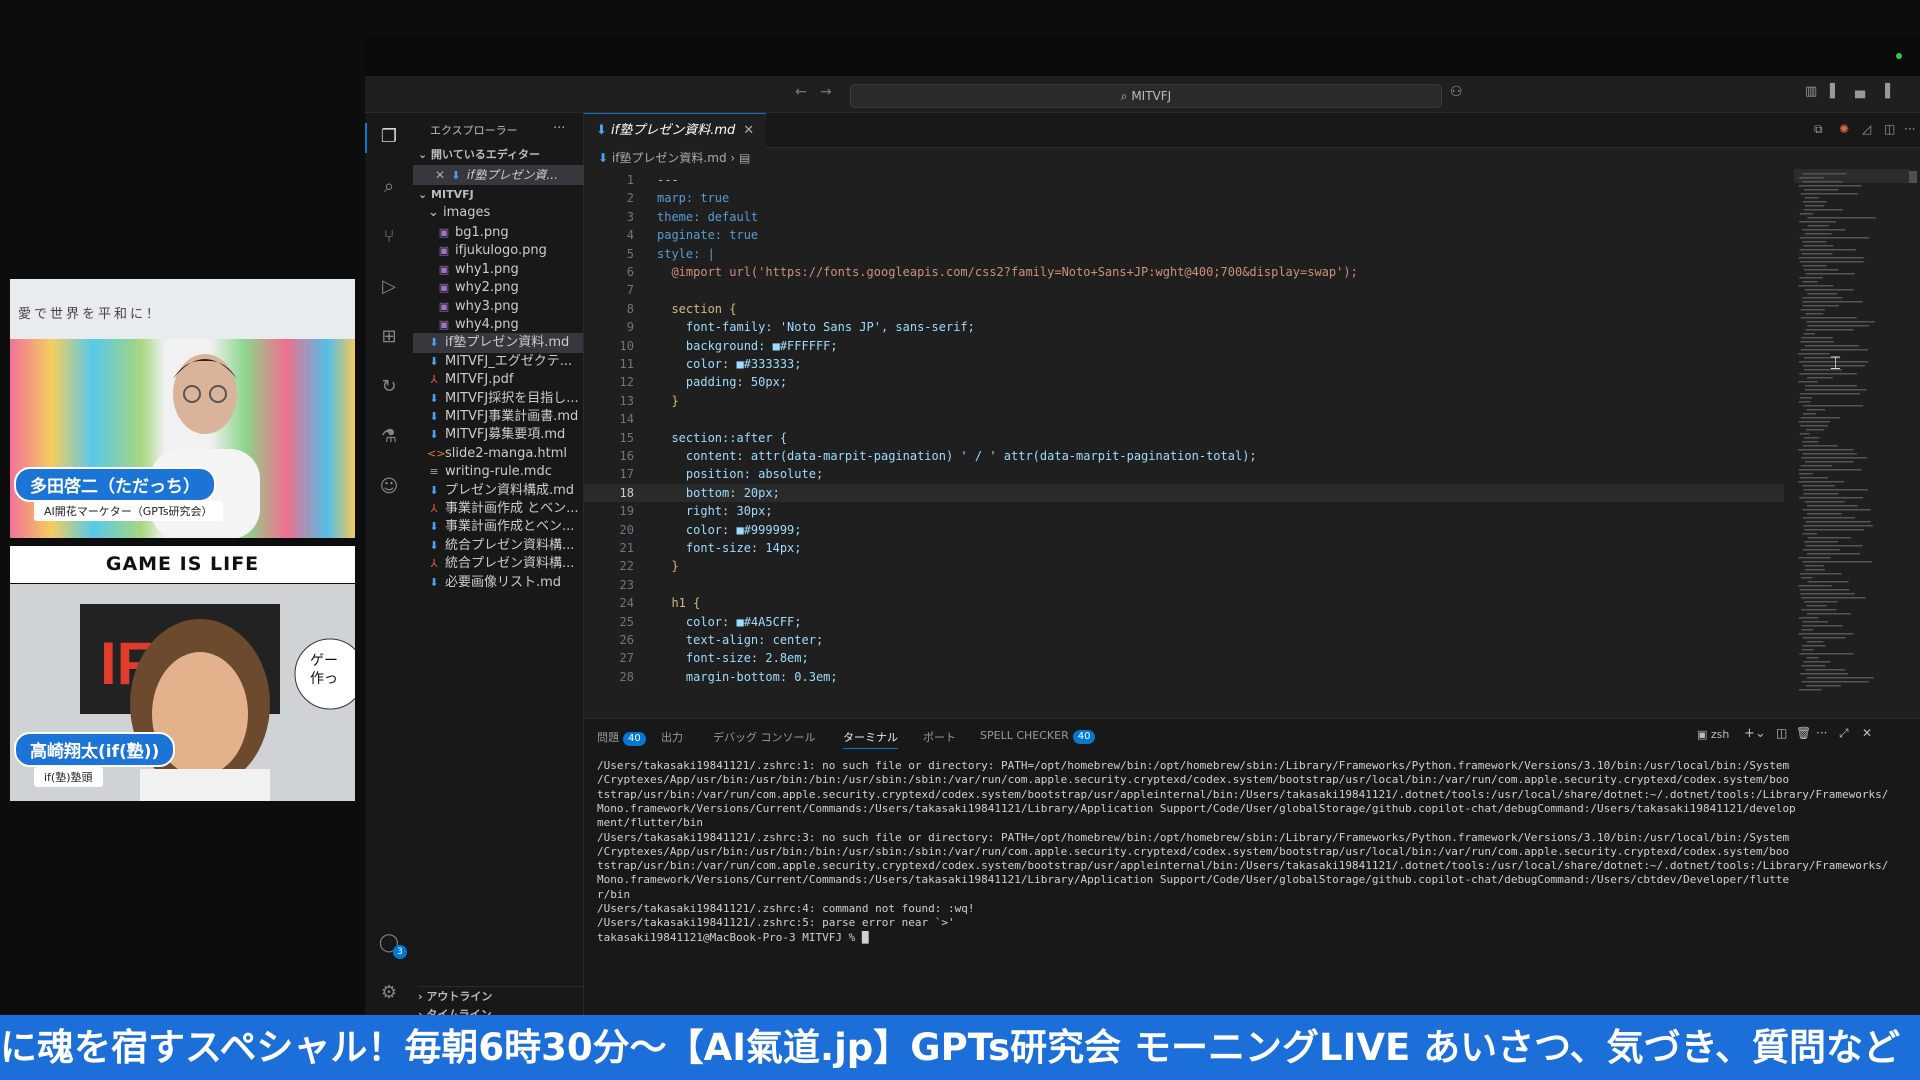 The image size is (1920, 1080). Describe the element at coordinates (1184, 346) in the screenshot. I see `code-line: 10 background: ■#FFFFFF;` at that location.